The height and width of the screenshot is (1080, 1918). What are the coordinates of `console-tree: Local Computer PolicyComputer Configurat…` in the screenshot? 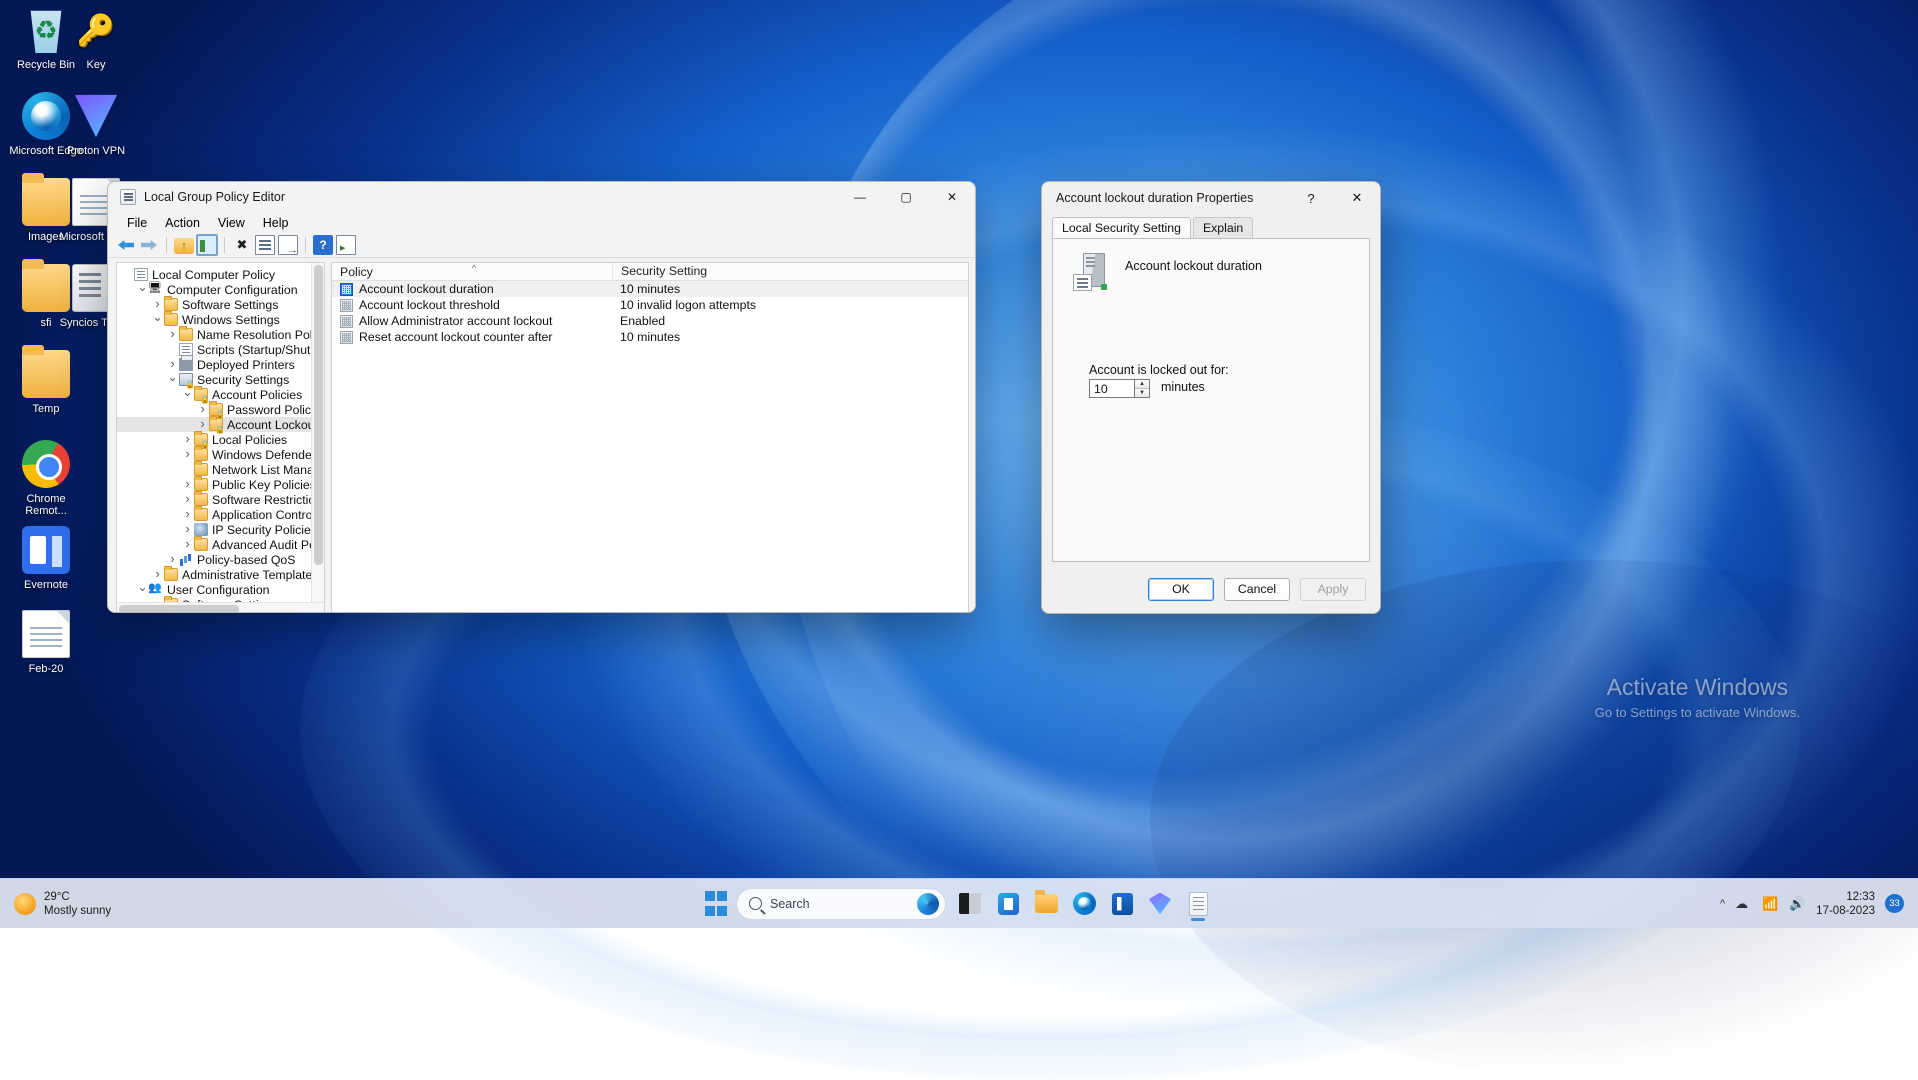 It's located at (220, 437).